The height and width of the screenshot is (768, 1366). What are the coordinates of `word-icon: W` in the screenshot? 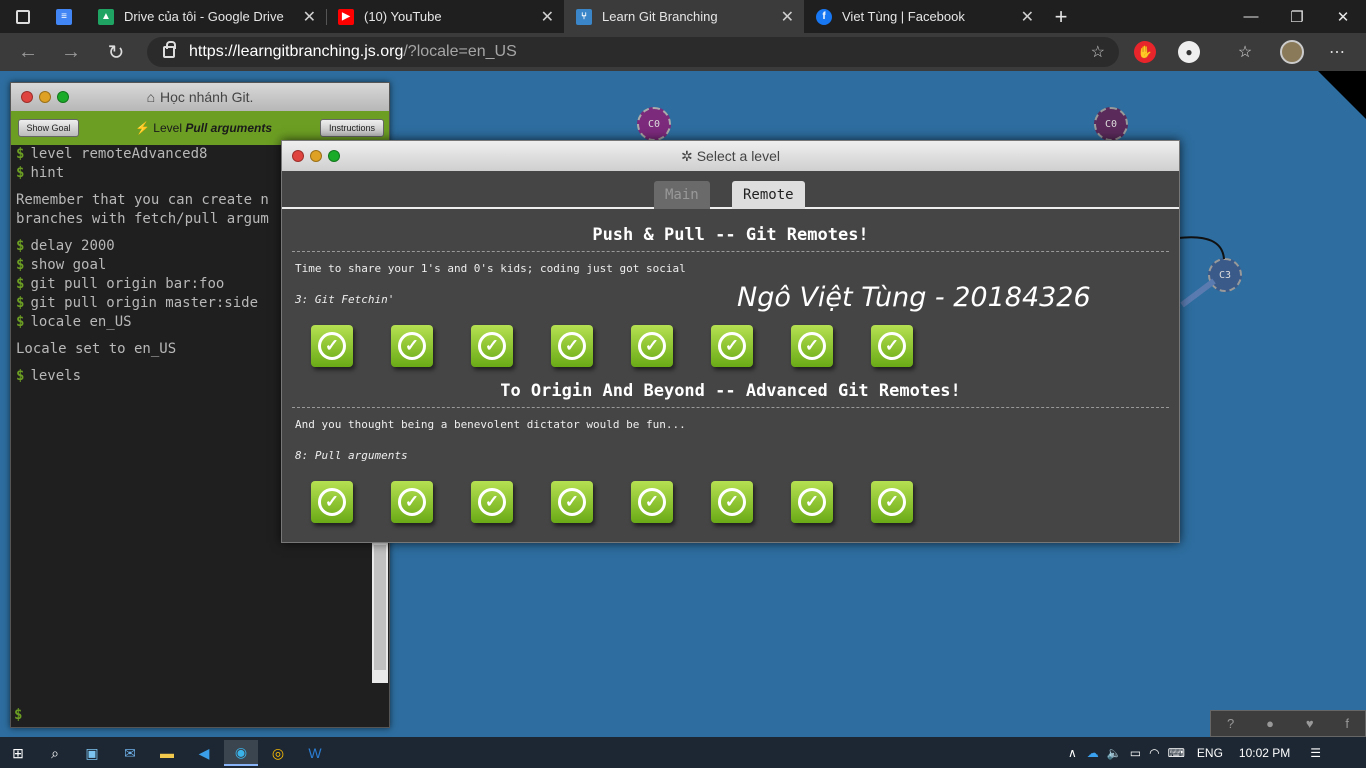 It's located at (315, 753).